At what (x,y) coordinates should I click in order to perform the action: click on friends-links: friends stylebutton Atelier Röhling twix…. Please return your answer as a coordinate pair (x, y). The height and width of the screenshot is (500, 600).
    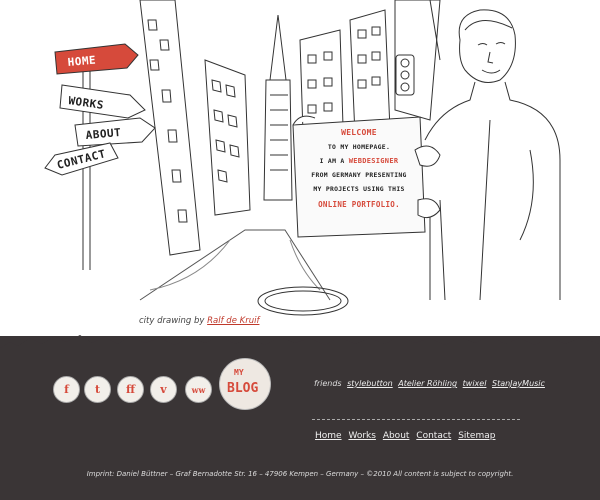
    Looking at the image, I should click on (429, 383).